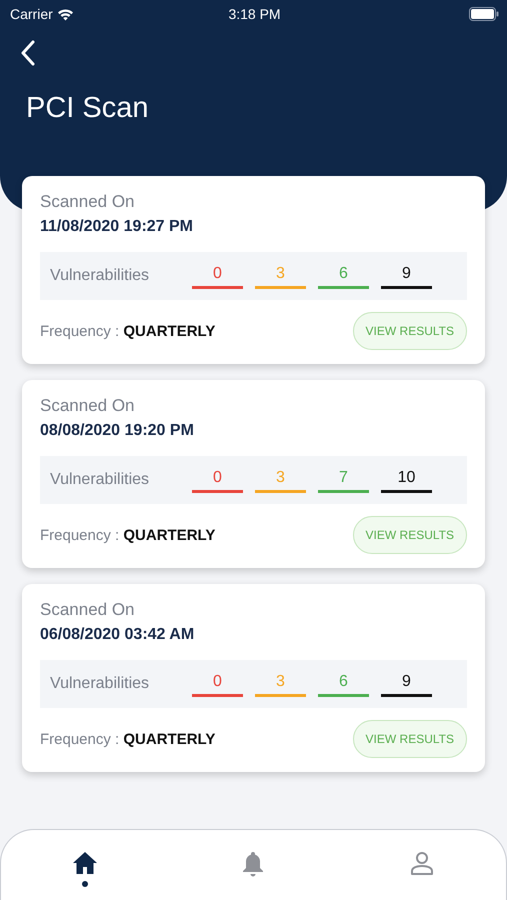 The width and height of the screenshot is (507, 900). I want to click on scan-date: 08/08/2020 19:20 PM, so click(117, 431).